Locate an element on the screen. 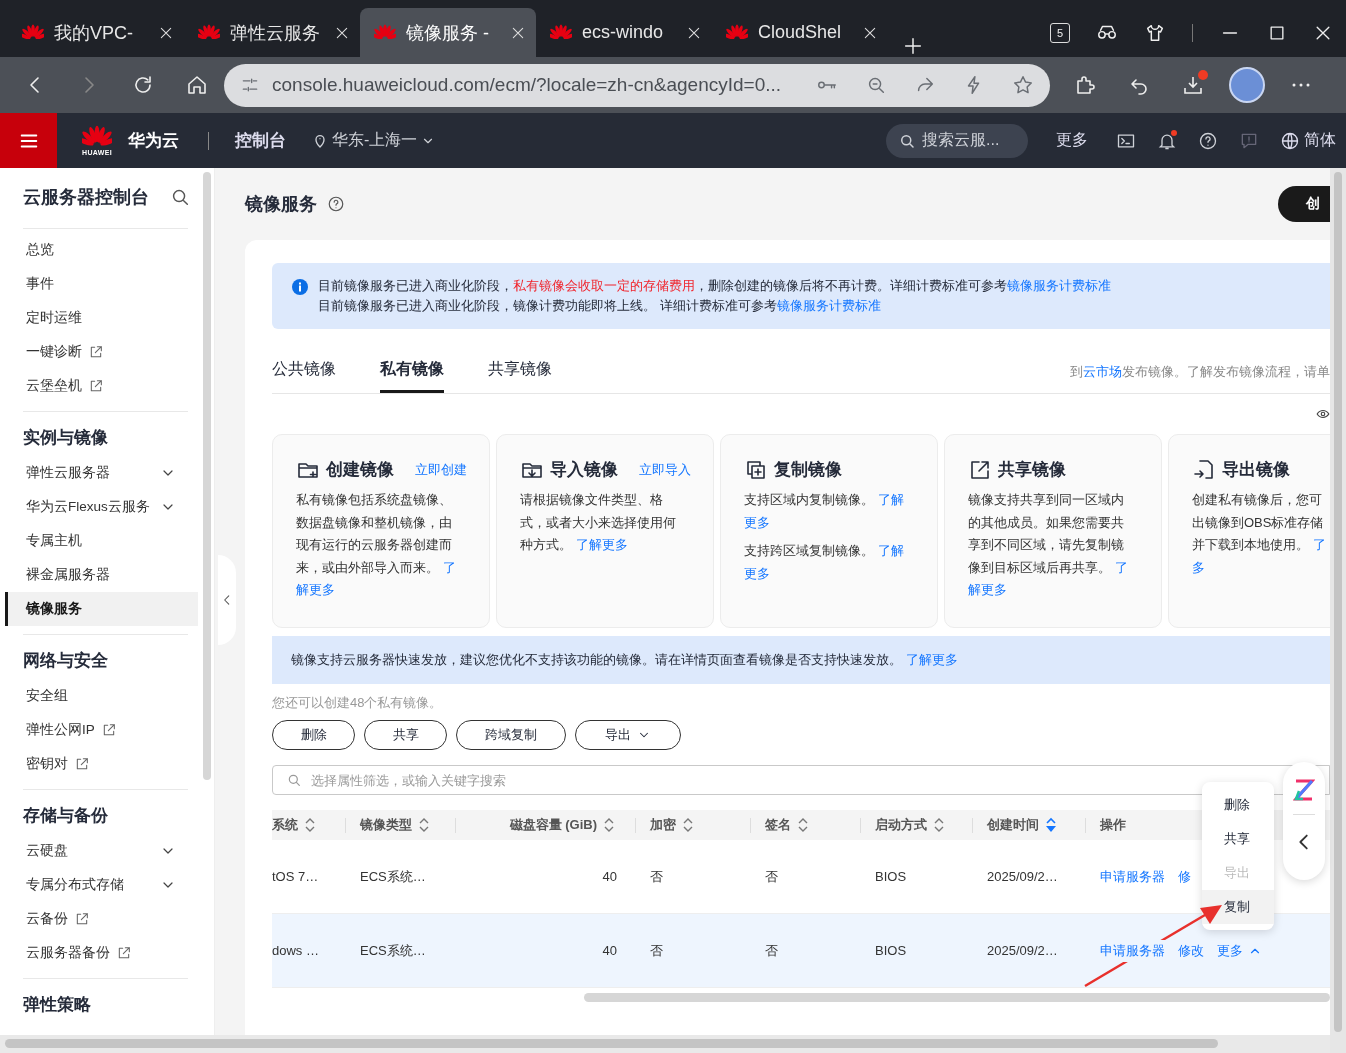 The width and height of the screenshot is (1346, 1053). new-tab-icon is located at coordinates (913, 46).